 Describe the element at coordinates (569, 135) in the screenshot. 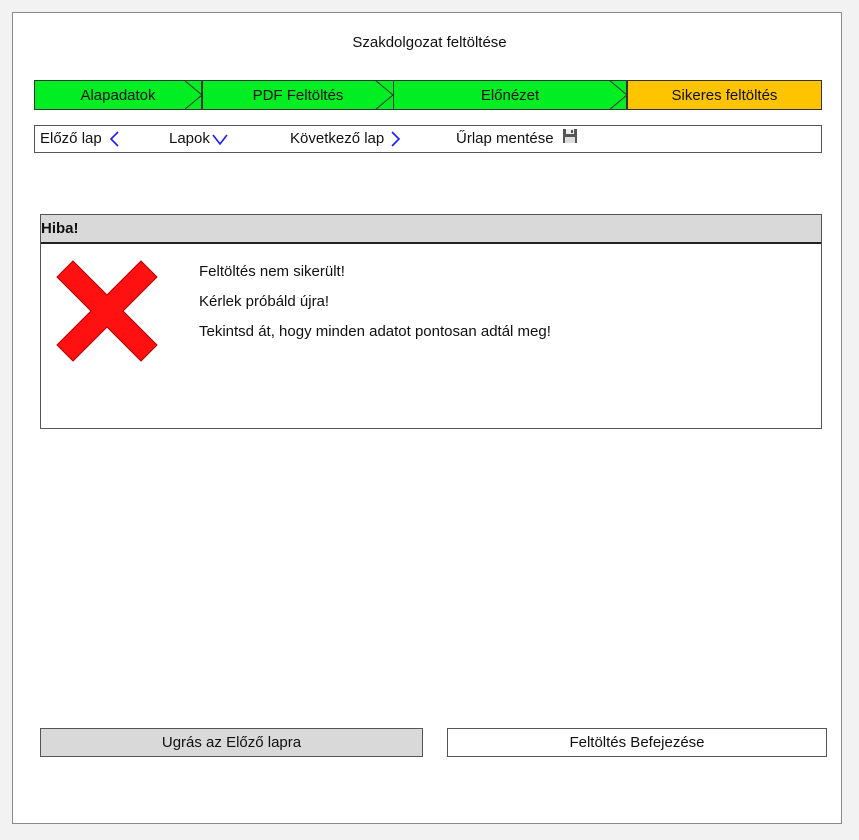

I see `floppy-disk-icon` at that location.